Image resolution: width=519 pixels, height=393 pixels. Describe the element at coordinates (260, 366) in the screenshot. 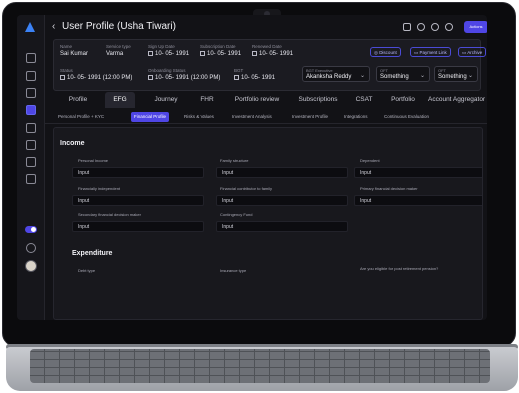

I see `laptop-keyboard` at that location.